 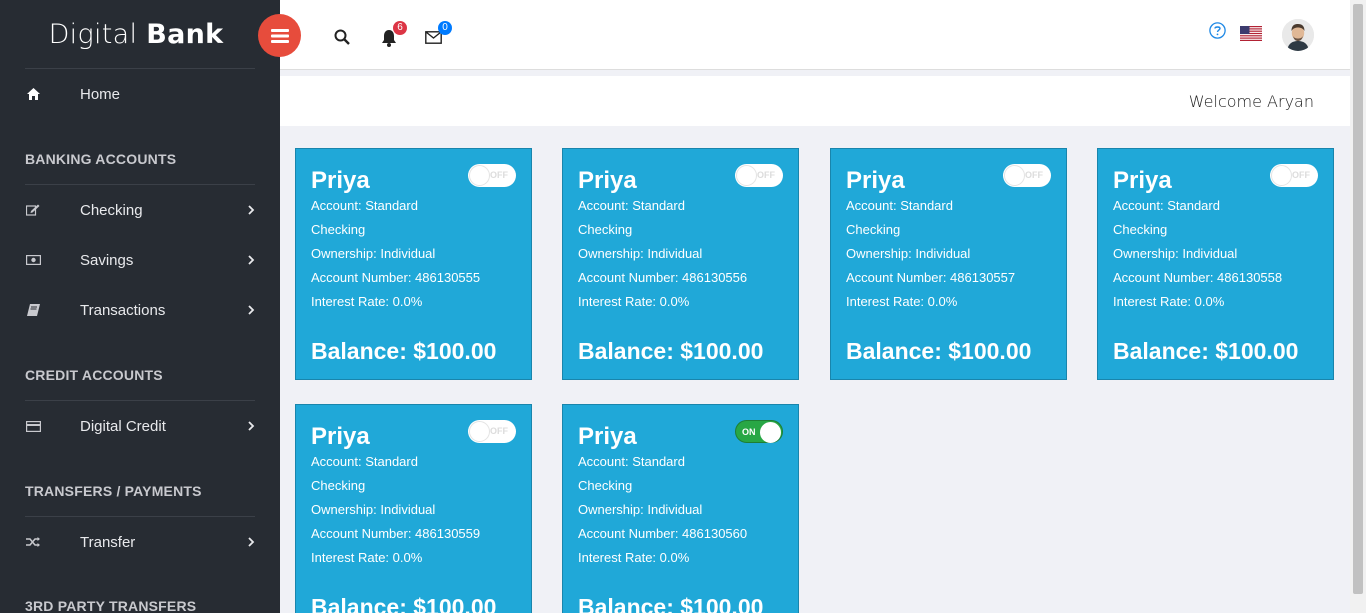 What do you see at coordinates (113, 491) in the screenshot?
I see `section-title-transfers: TRANSFERS / PAYMENTS` at bounding box center [113, 491].